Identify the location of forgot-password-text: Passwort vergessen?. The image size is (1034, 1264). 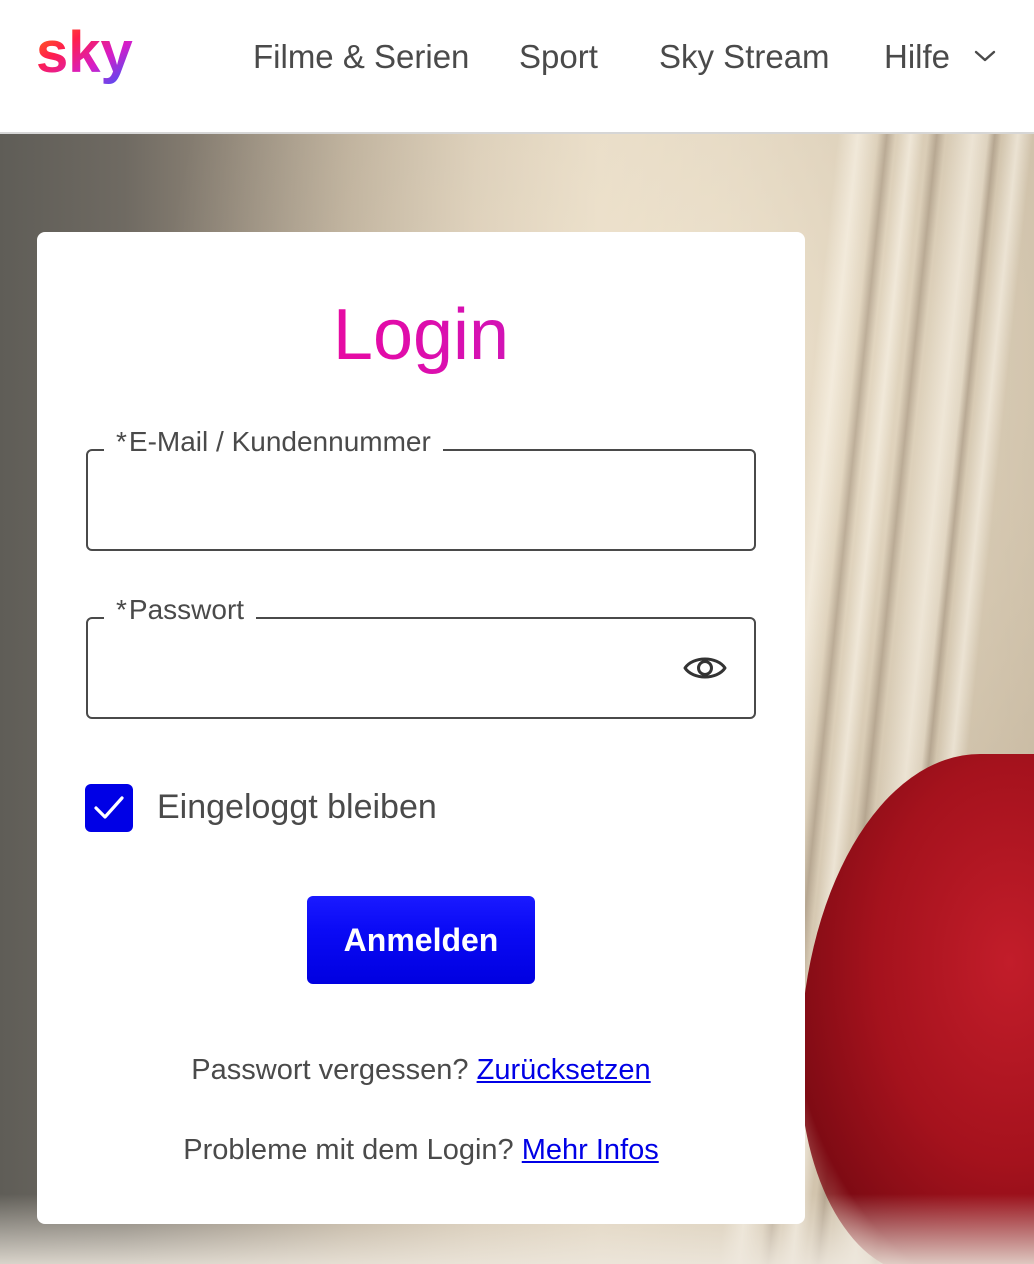
(330, 1070).